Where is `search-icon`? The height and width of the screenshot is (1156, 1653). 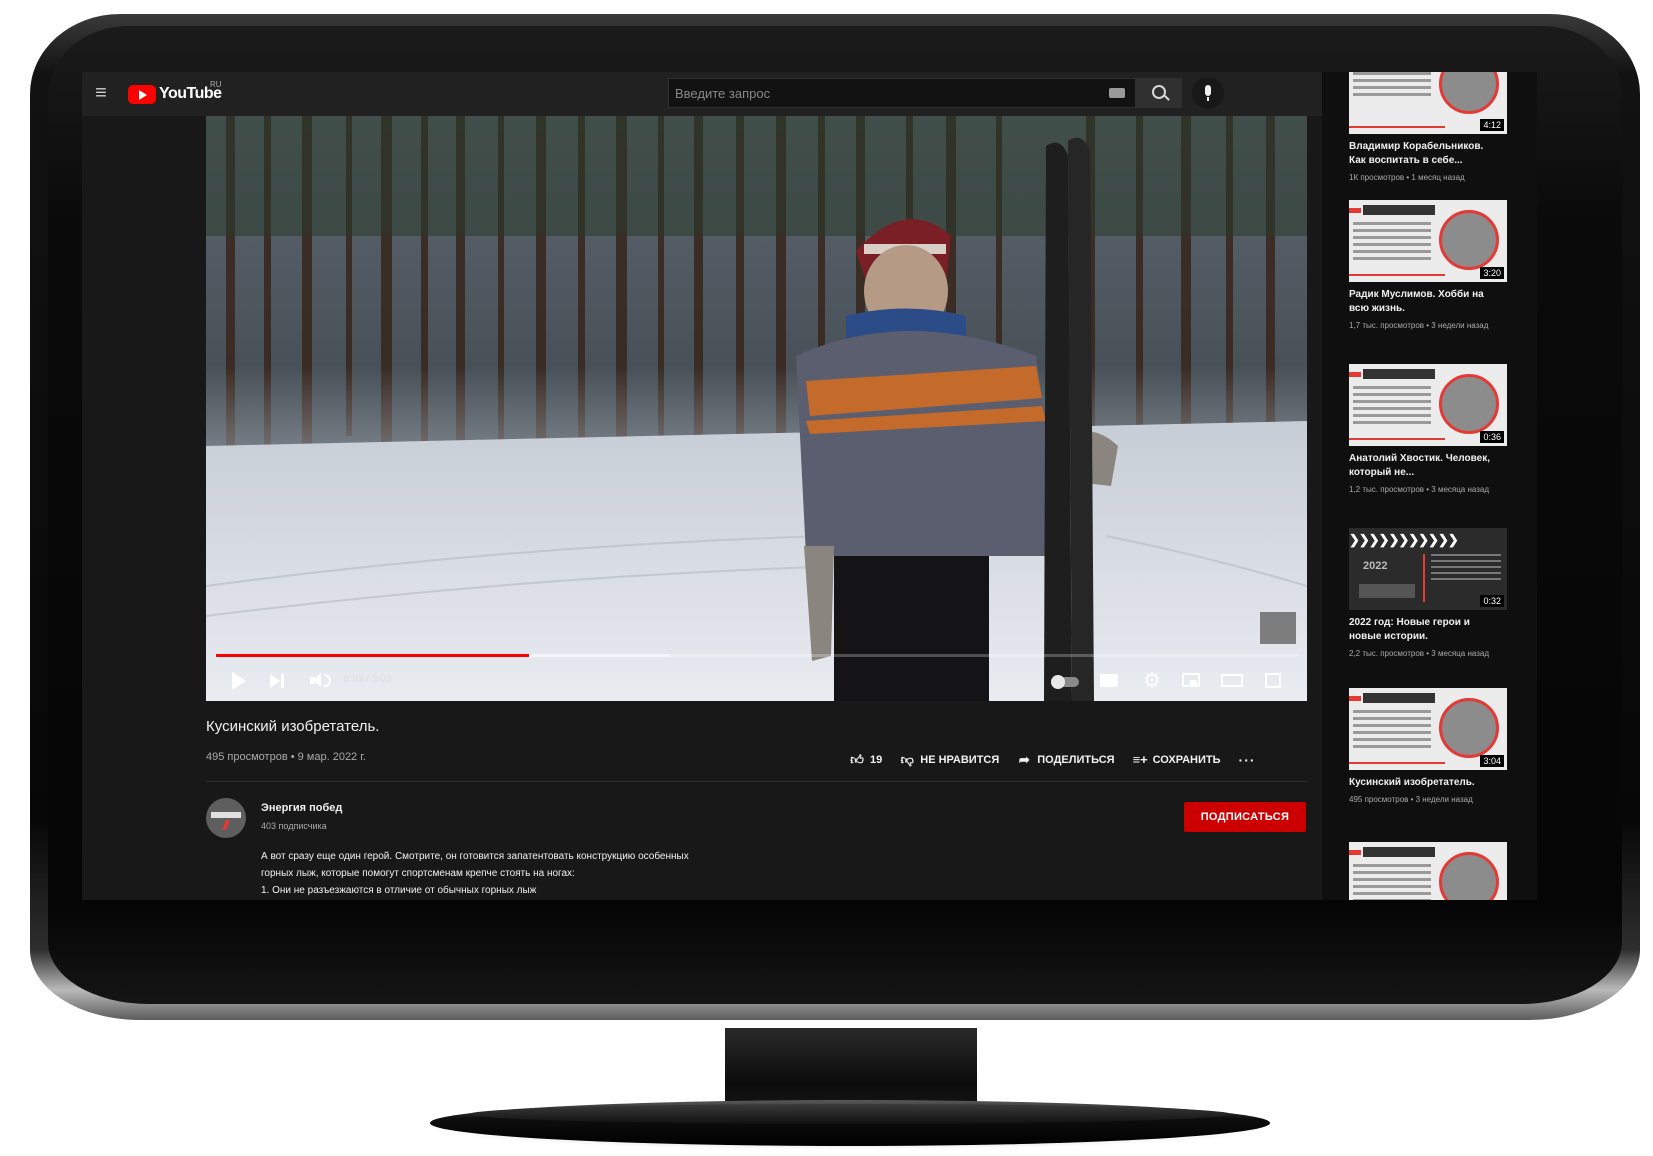
search-icon is located at coordinates (1159, 92).